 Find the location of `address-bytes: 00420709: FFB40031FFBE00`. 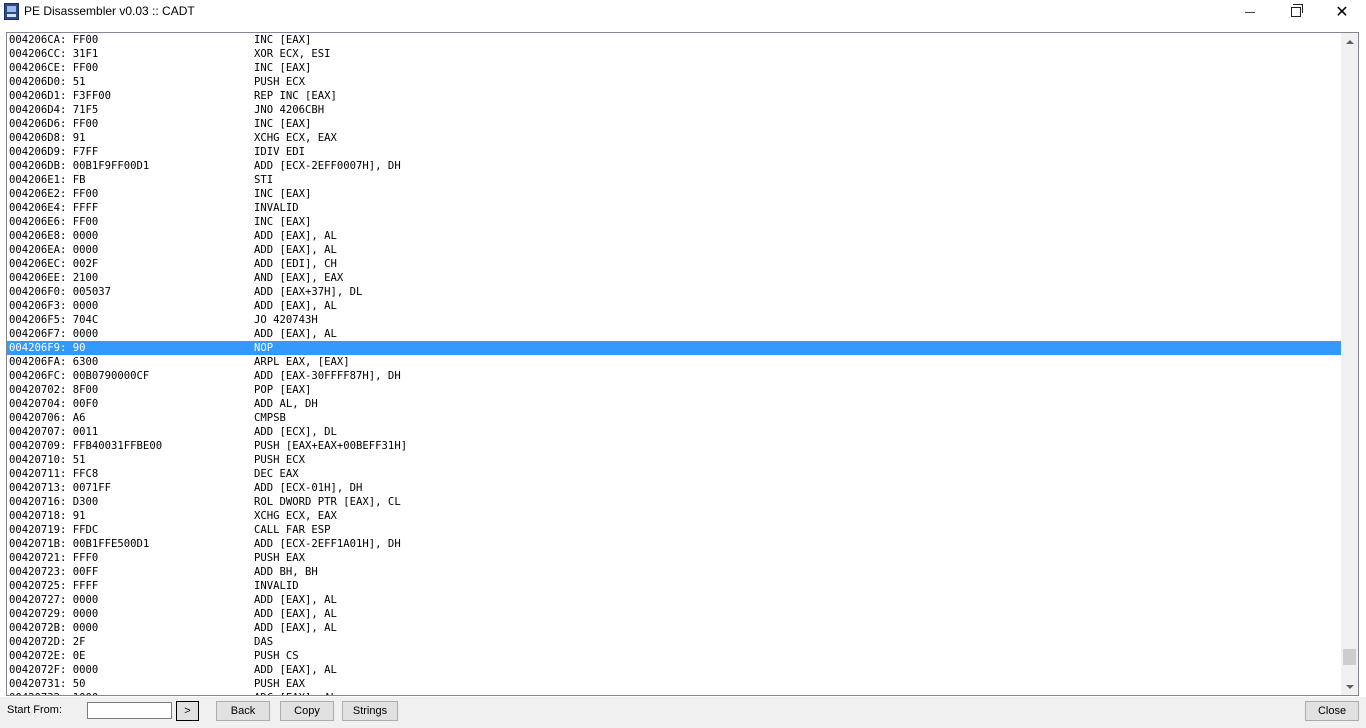

address-bytes: 00420709: FFB40031FFBE00 is located at coordinates (86, 446).